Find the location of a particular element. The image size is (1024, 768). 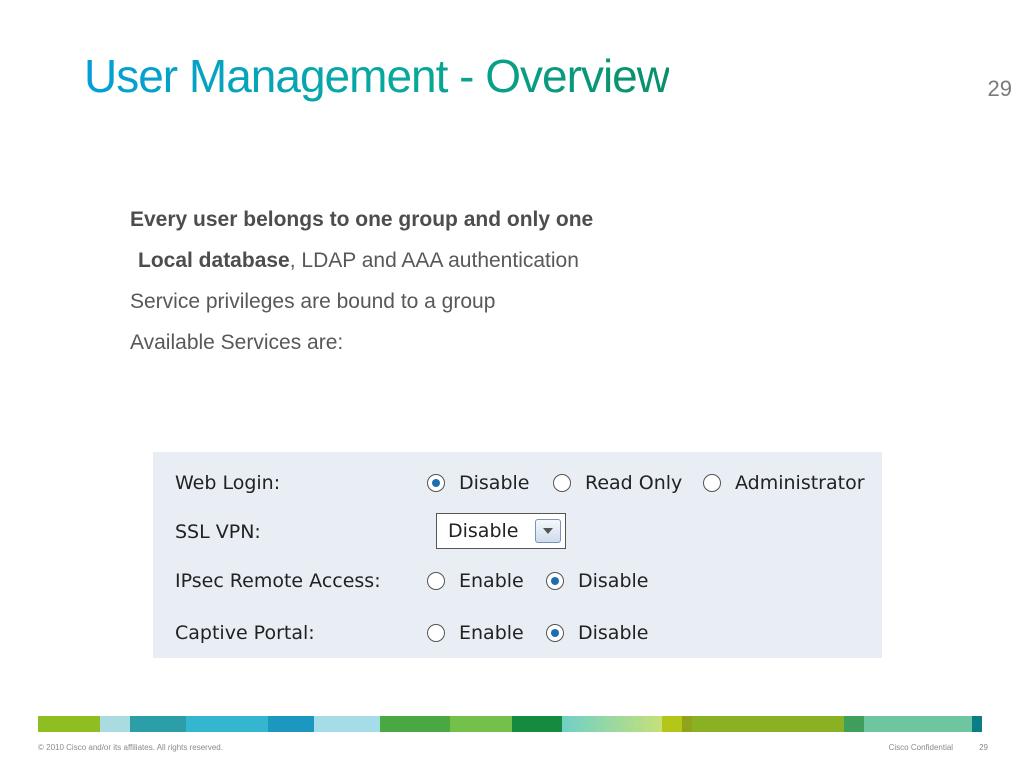

page-number: 29 is located at coordinates (999, 88).